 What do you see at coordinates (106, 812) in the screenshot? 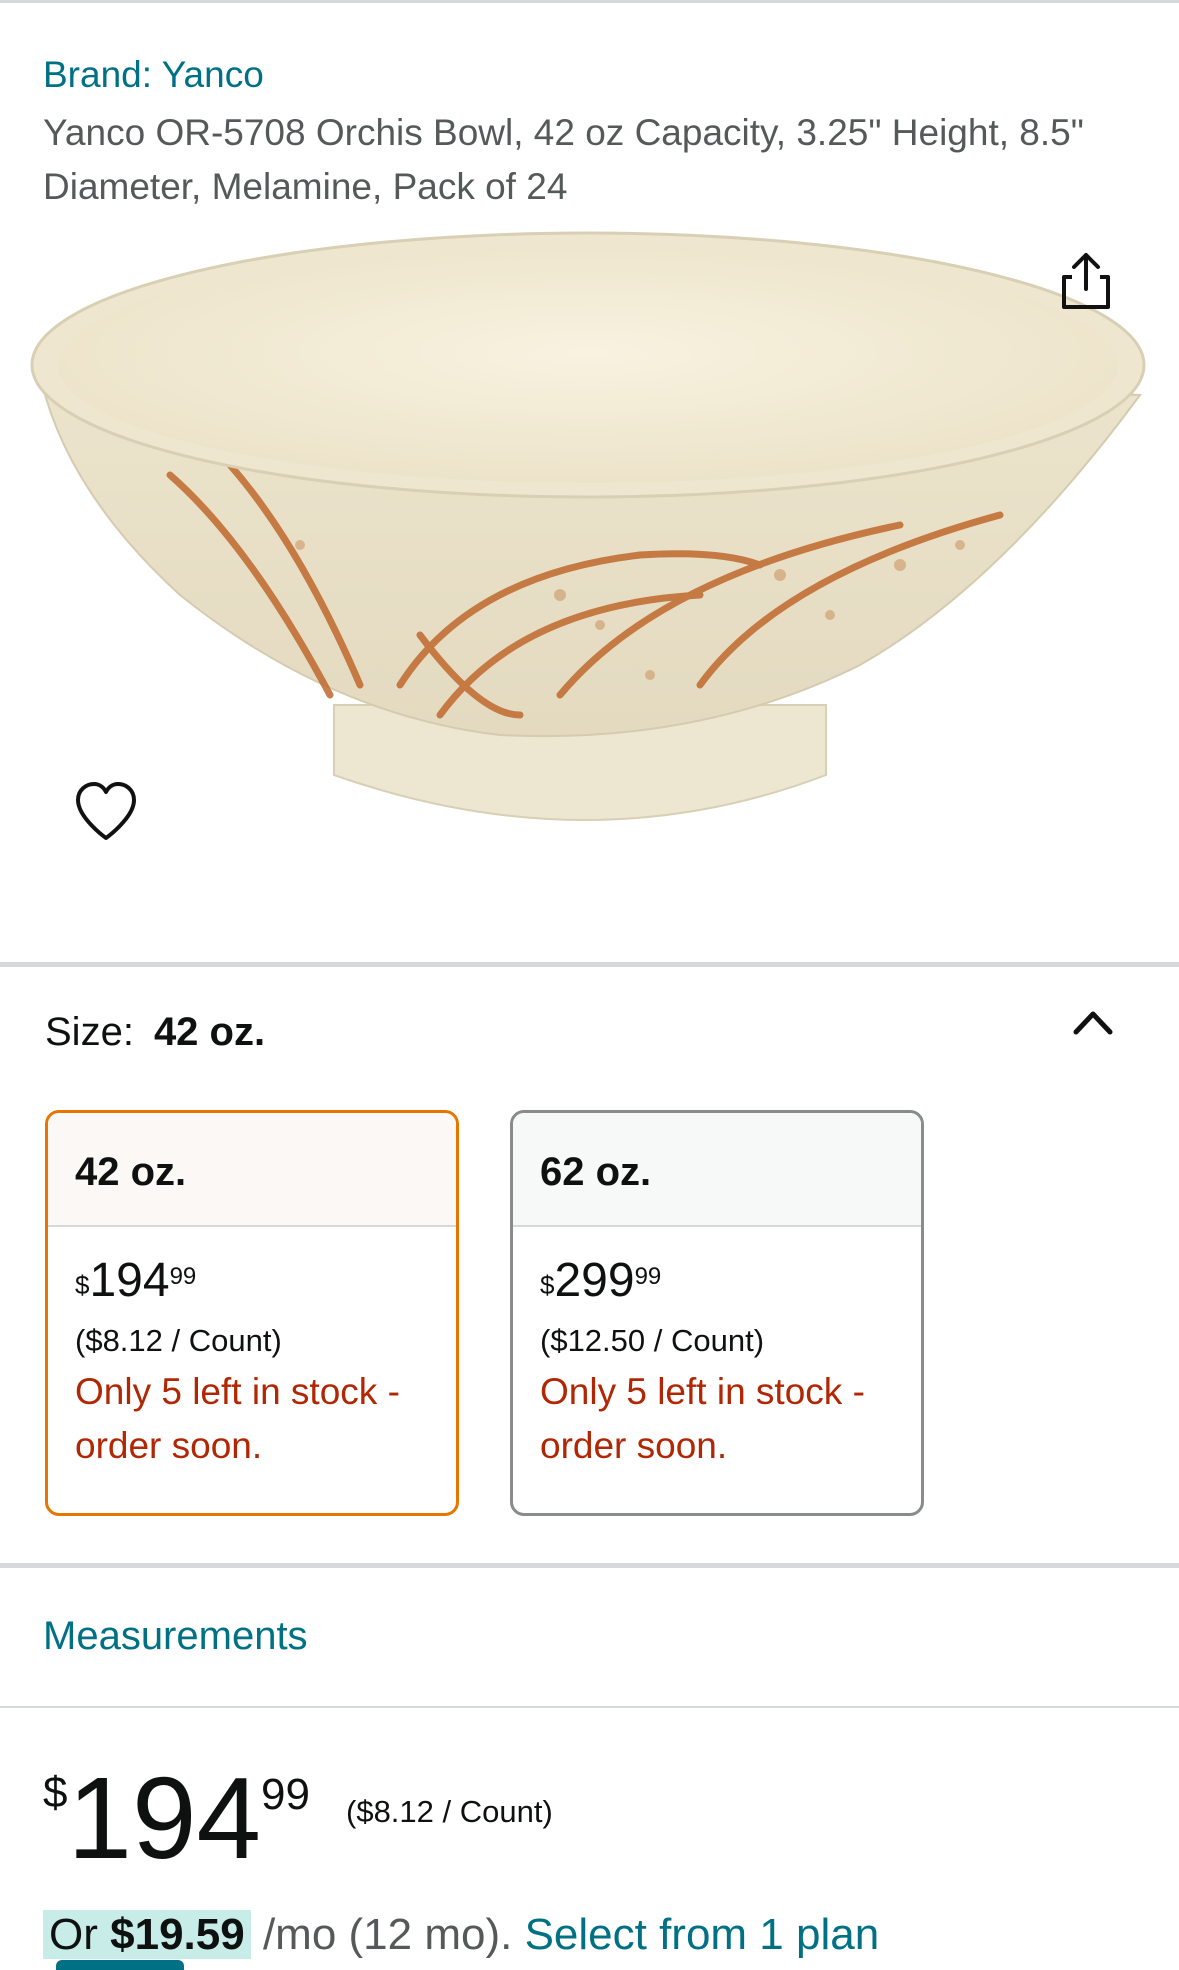
I see `heart-icon` at bounding box center [106, 812].